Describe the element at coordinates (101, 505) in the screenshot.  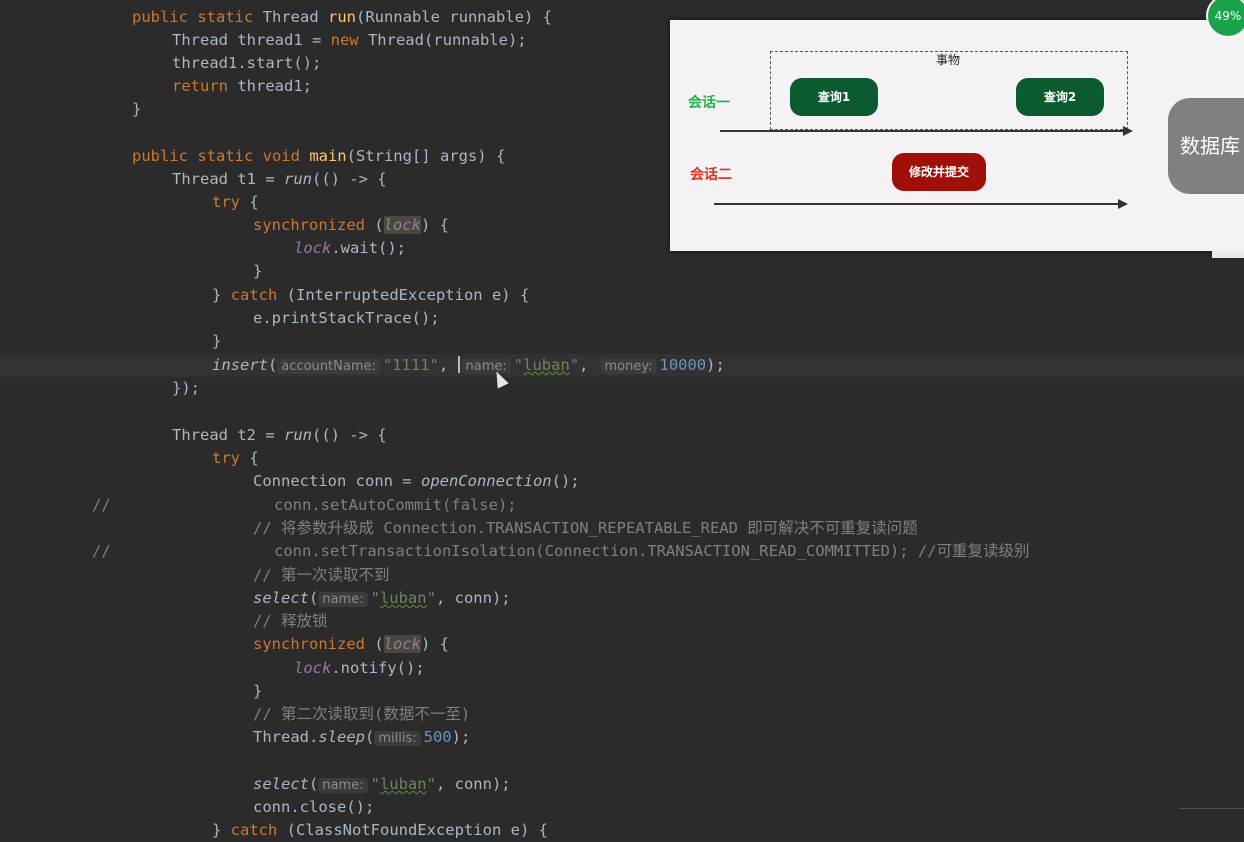
I see `comment-marker-1: //` at that location.